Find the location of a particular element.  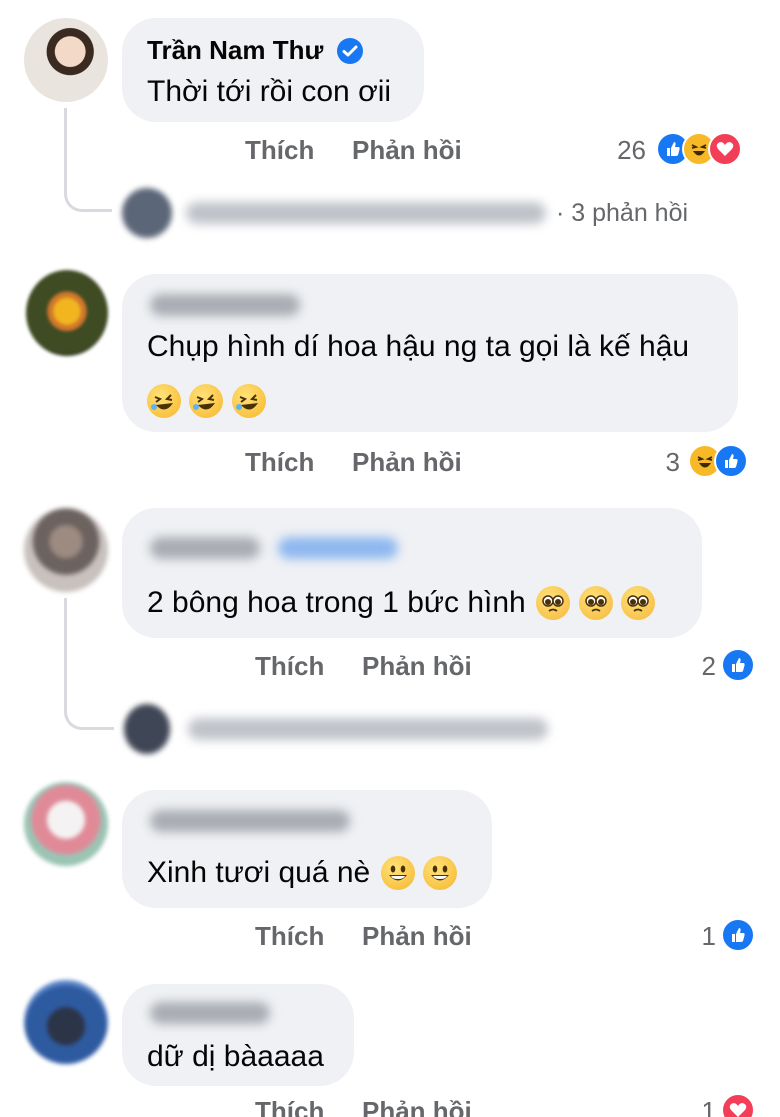

comment-text: Thời tới rồi con ơii is located at coordinates (269, 91).